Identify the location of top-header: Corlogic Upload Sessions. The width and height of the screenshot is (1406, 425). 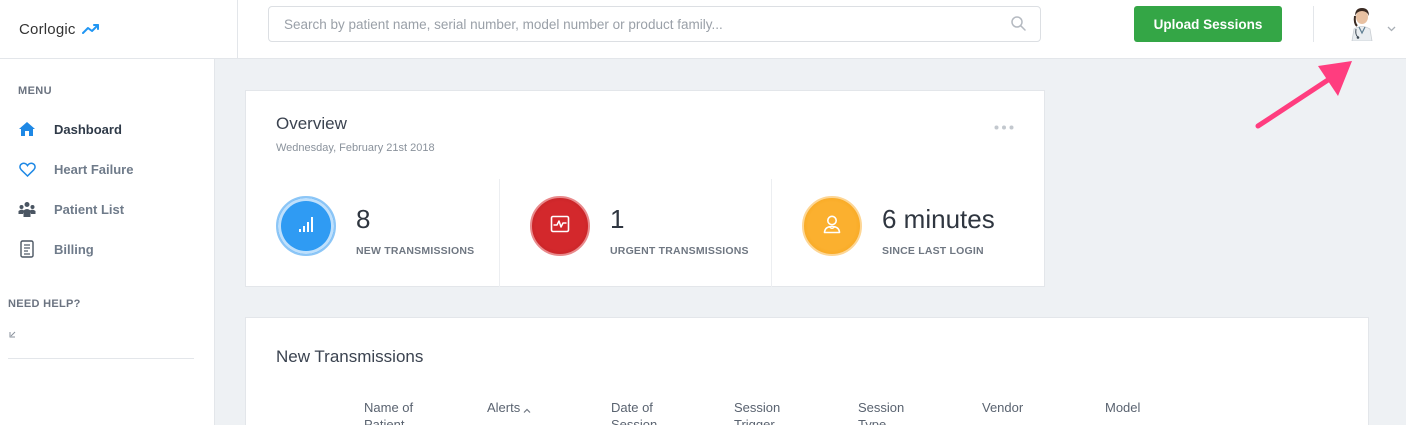
(703, 29).